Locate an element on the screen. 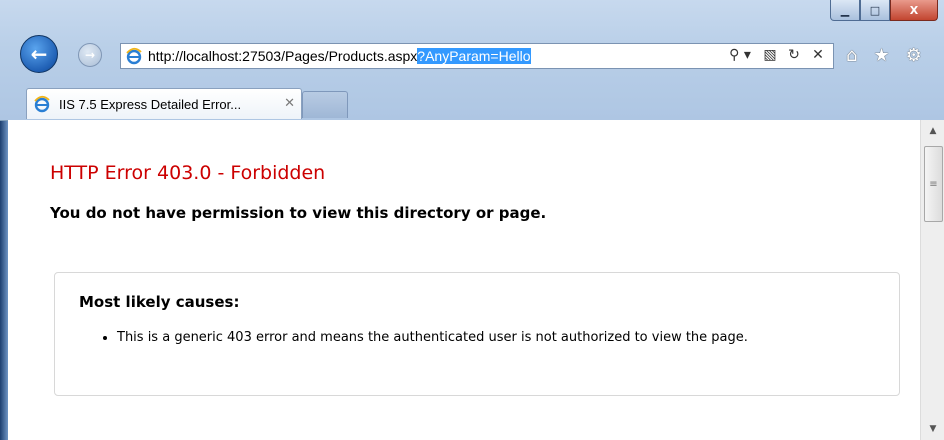  tools-gear-icon: ⚙ is located at coordinates (914, 55).